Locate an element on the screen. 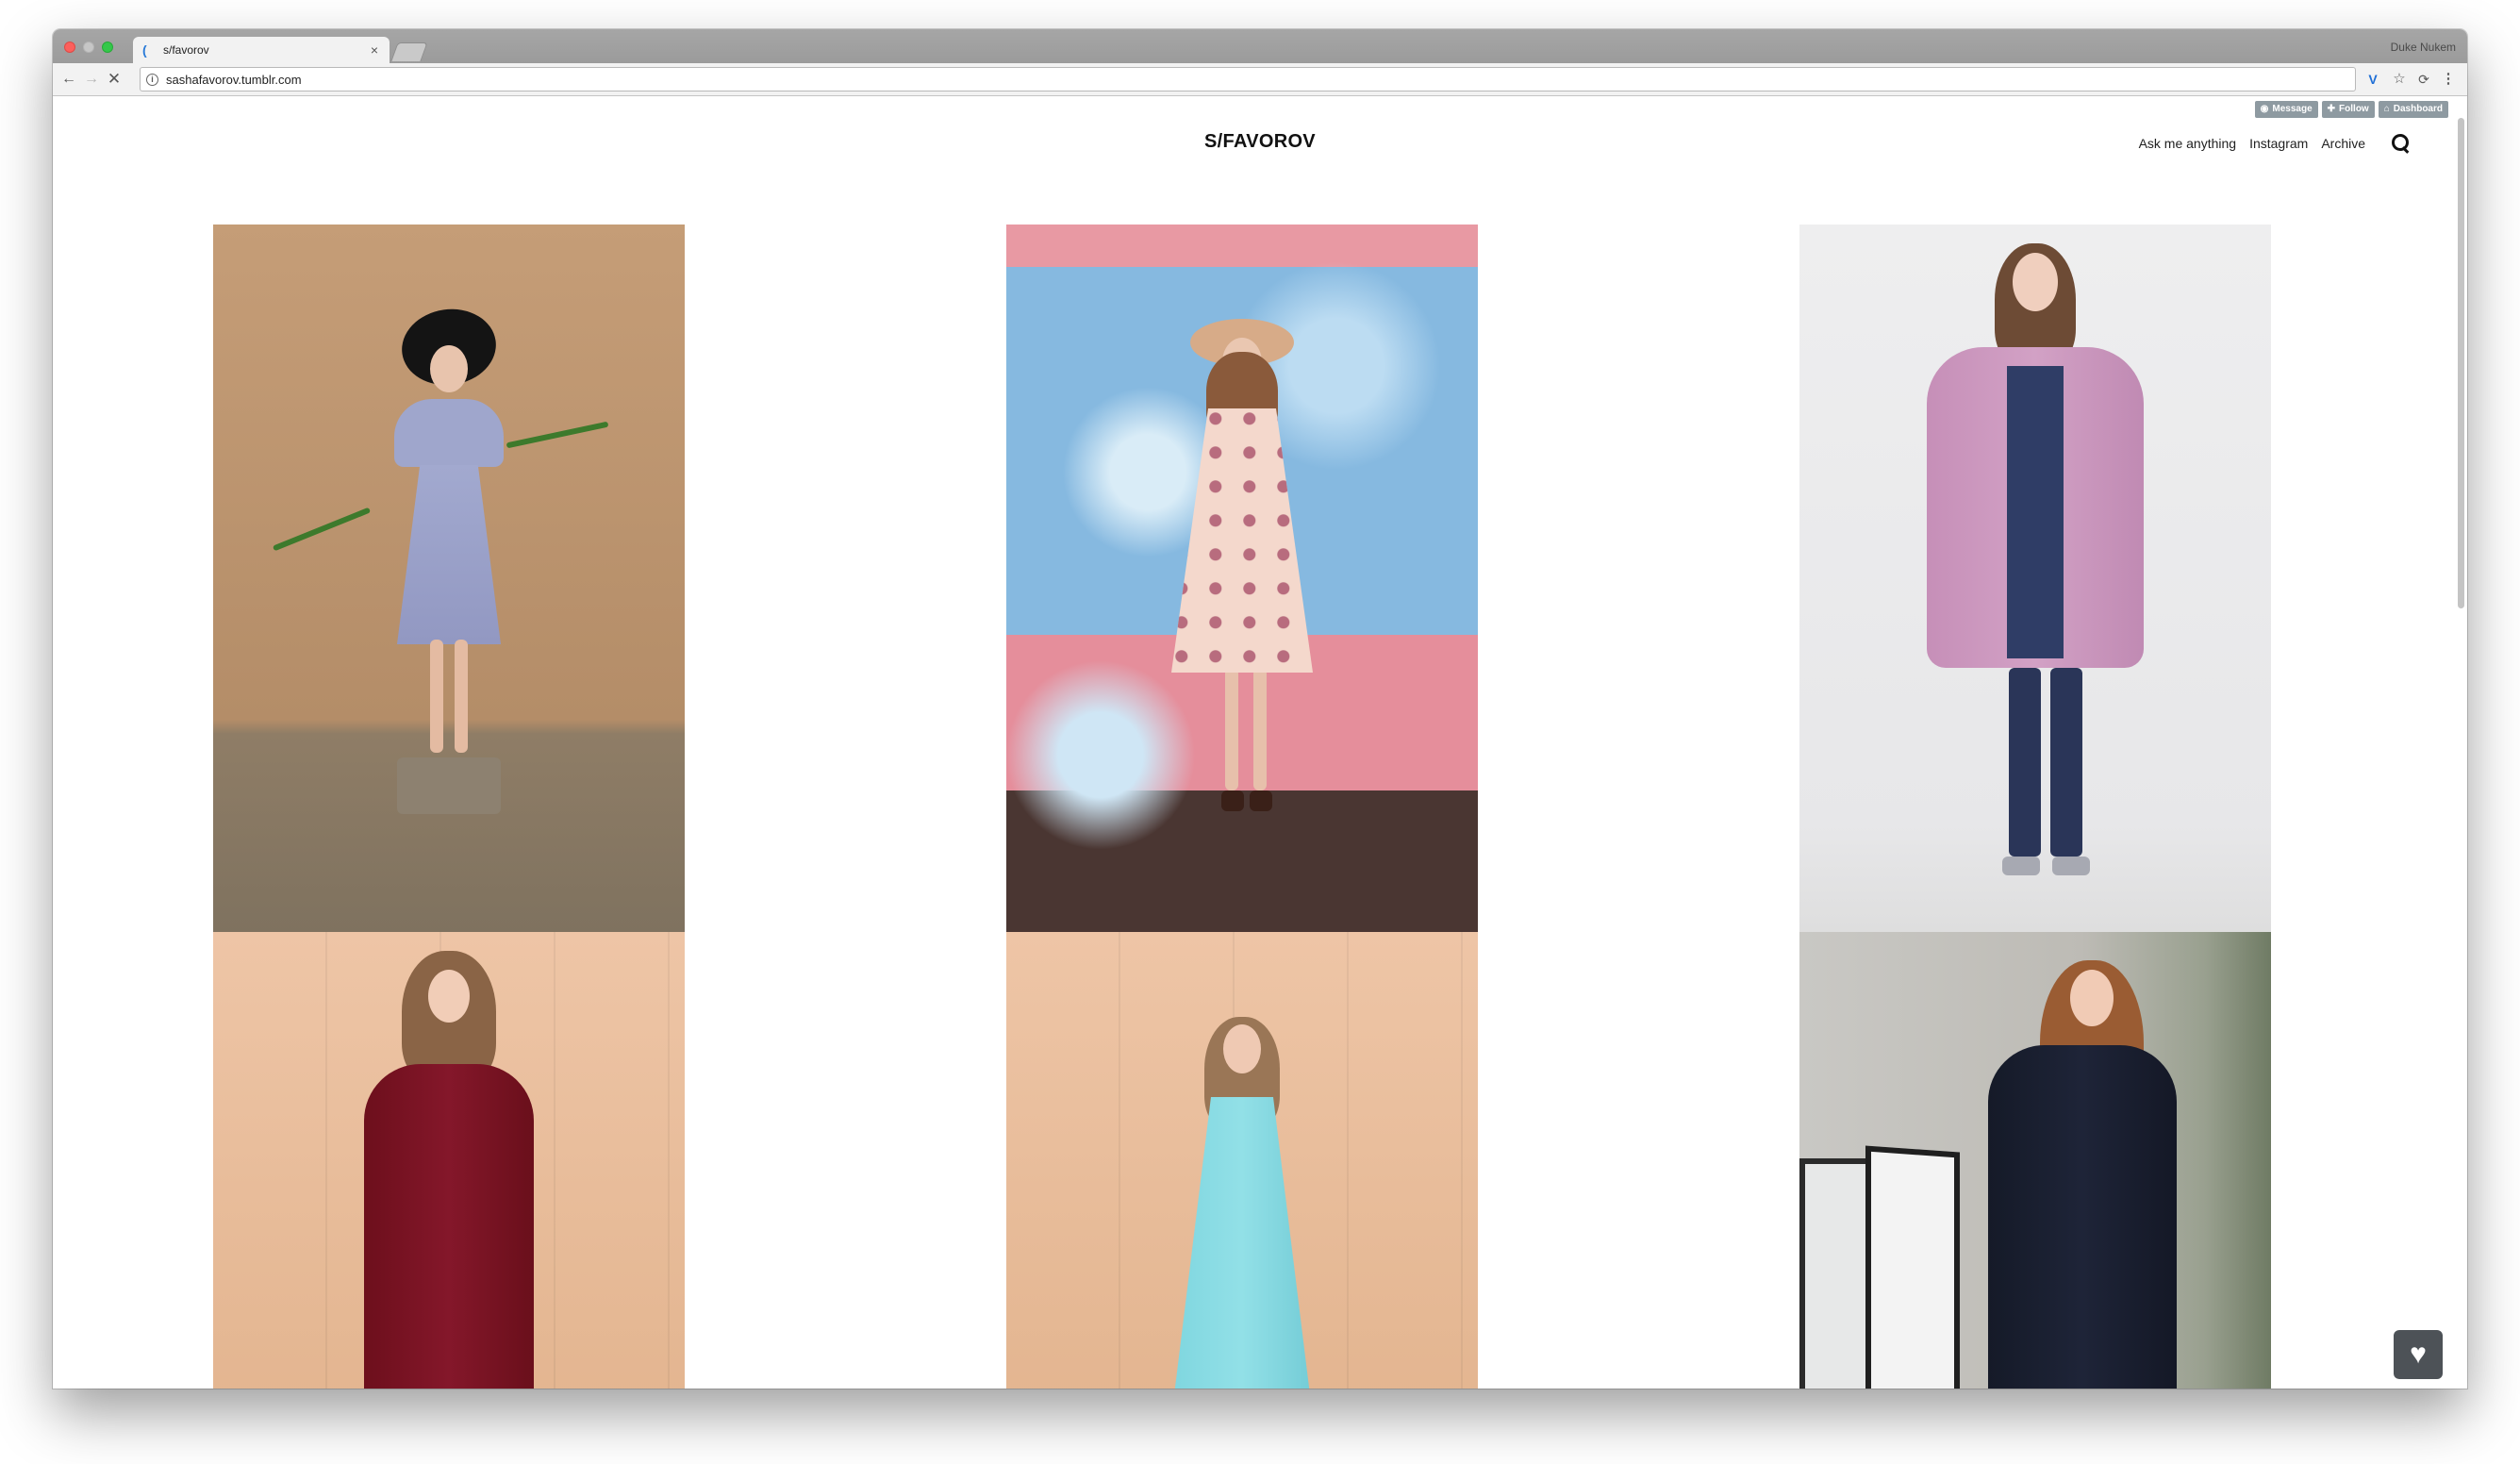 The image size is (2520, 1464). tab-active: ( s/favorov × is located at coordinates (261, 50).